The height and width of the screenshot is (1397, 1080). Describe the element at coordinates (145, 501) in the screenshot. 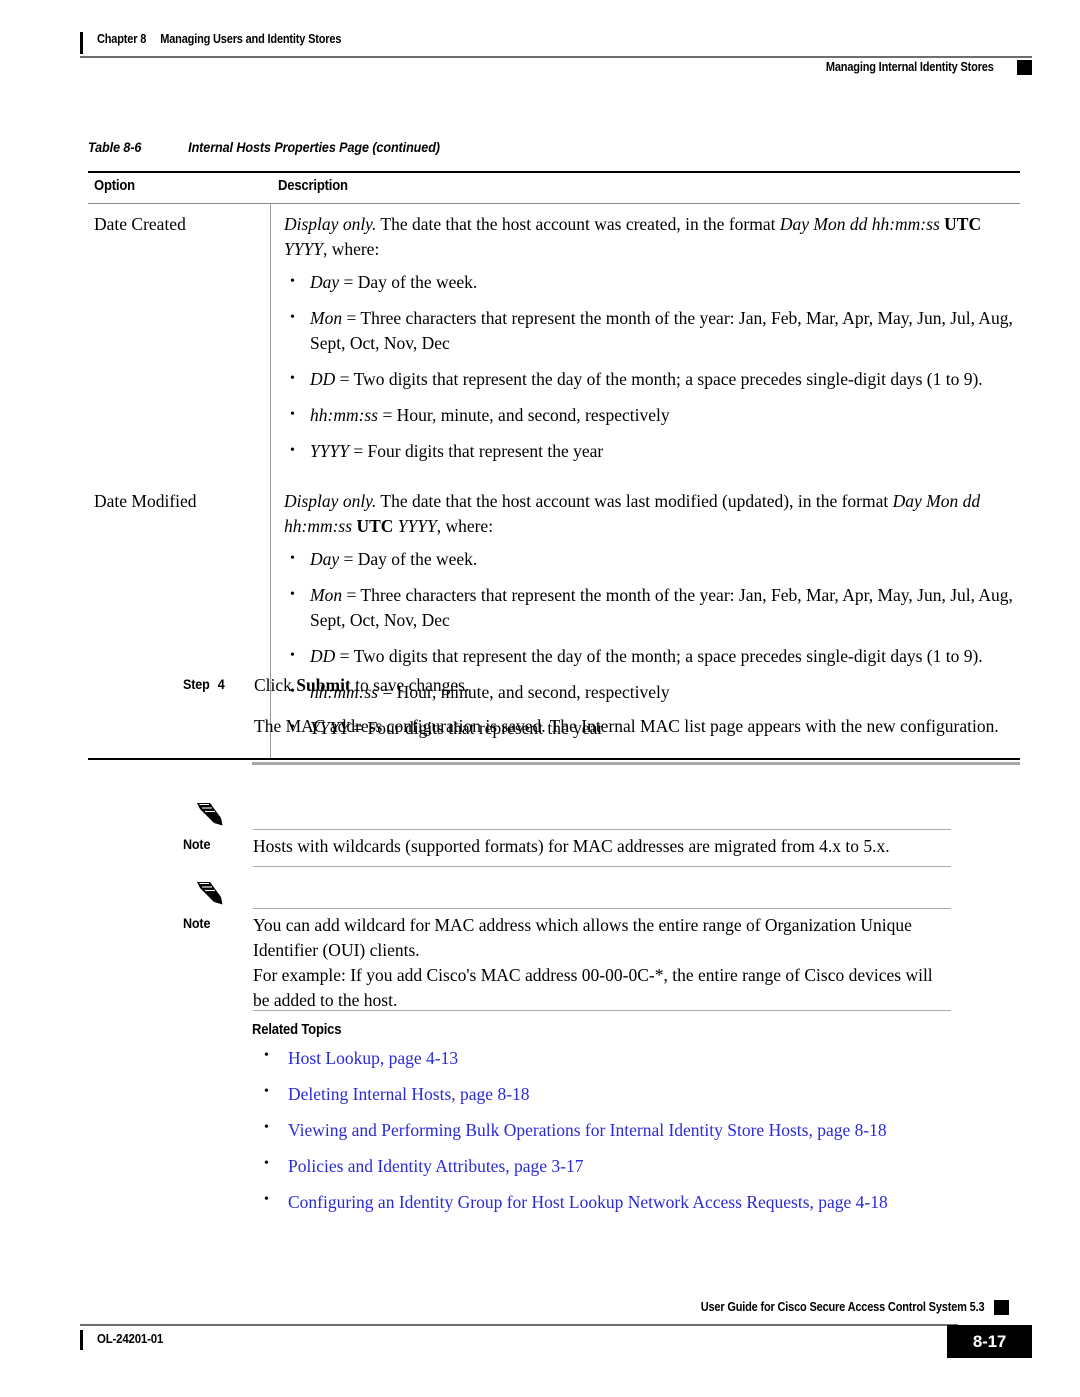

I see `row-option-date-modified: Date Modified` at that location.